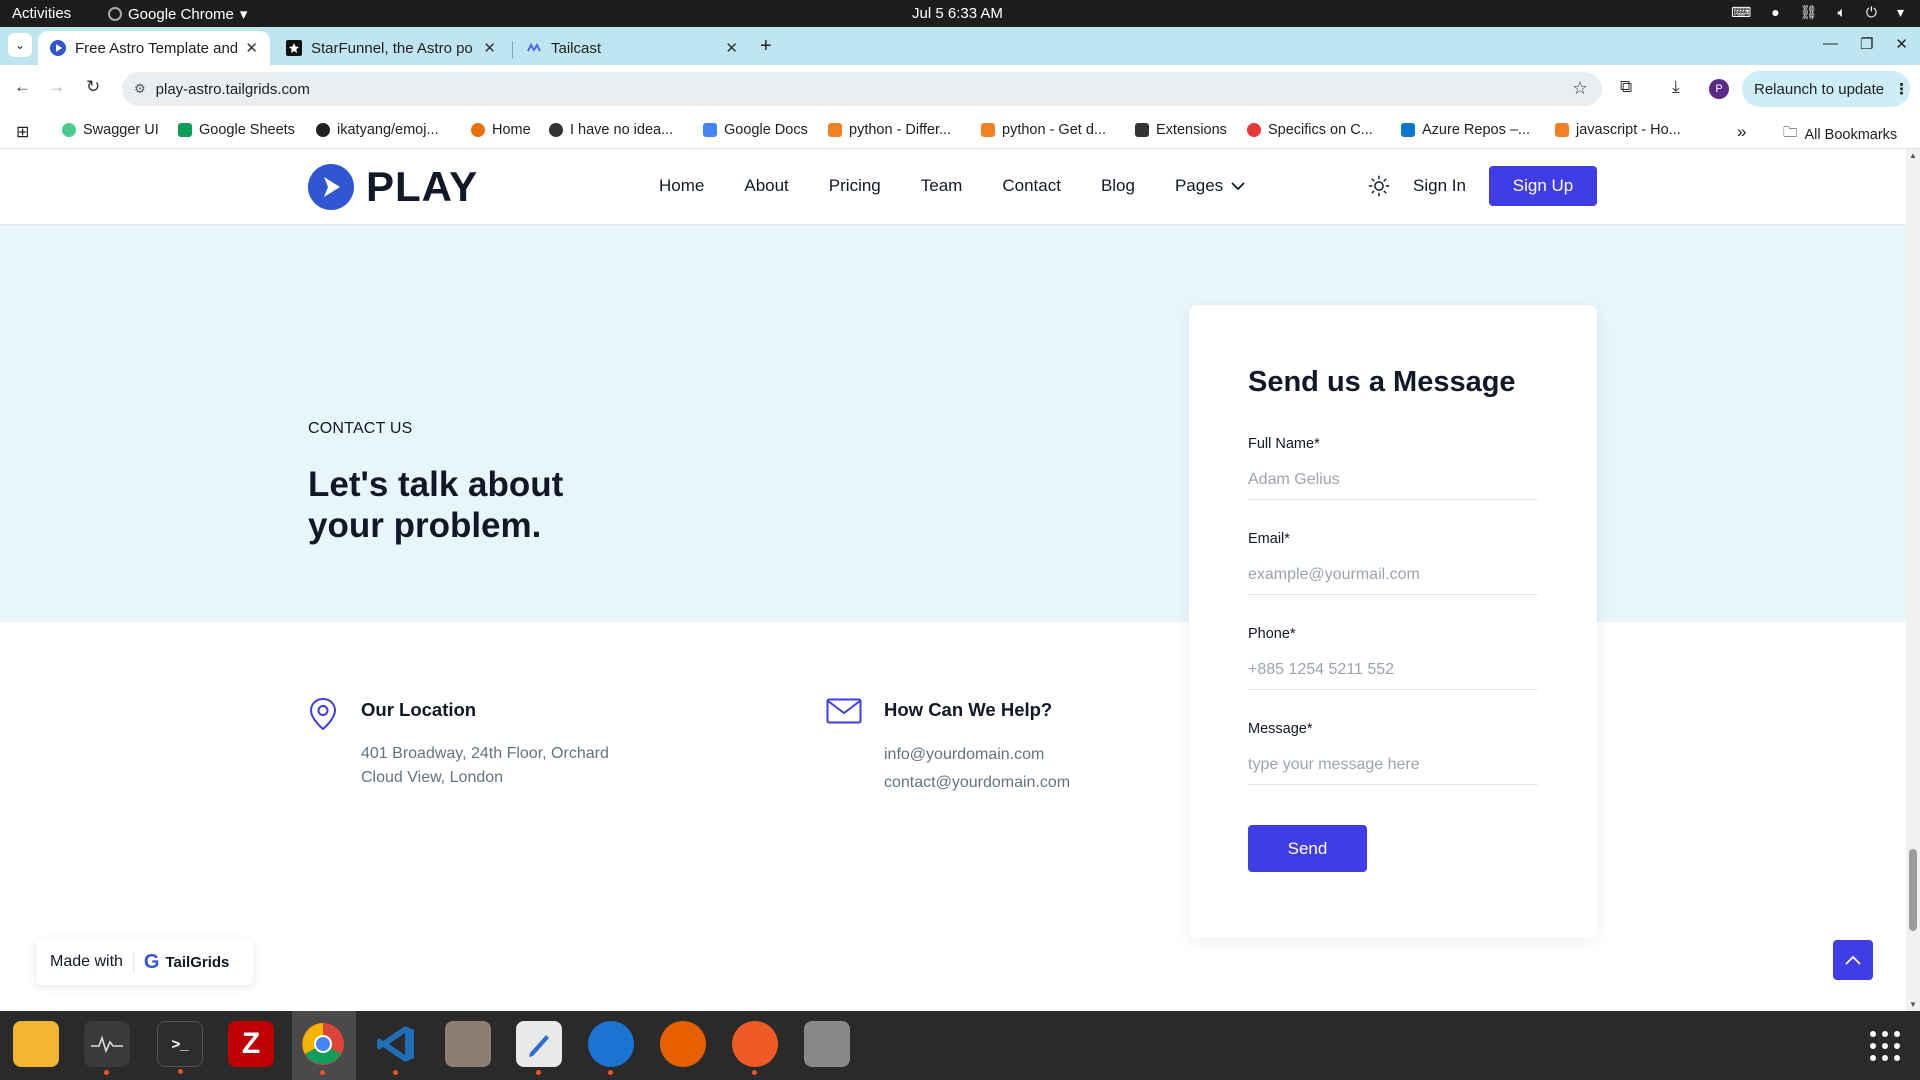 This screenshot has width=1920, height=1080. What do you see at coordinates (1580, 88) in the screenshot?
I see `bookmark-star-icon: ☆` at bounding box center [1580, 88].